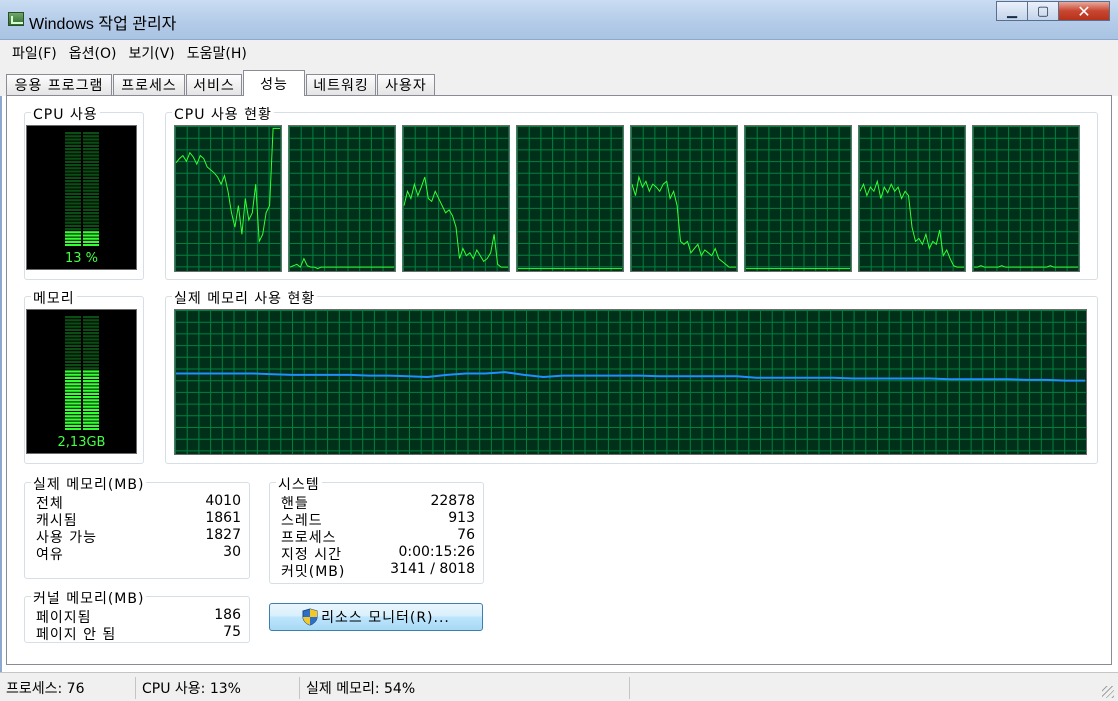  I want to click on system-label: 시스템, so click(299, 484).